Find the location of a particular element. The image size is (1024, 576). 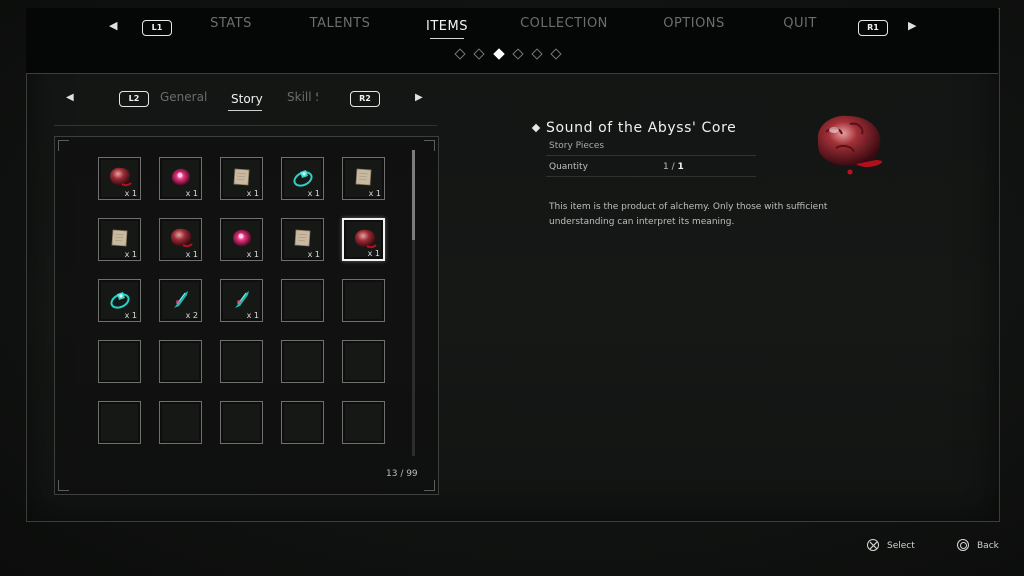

l1-button: L1 is located at coordinates (157, 28).